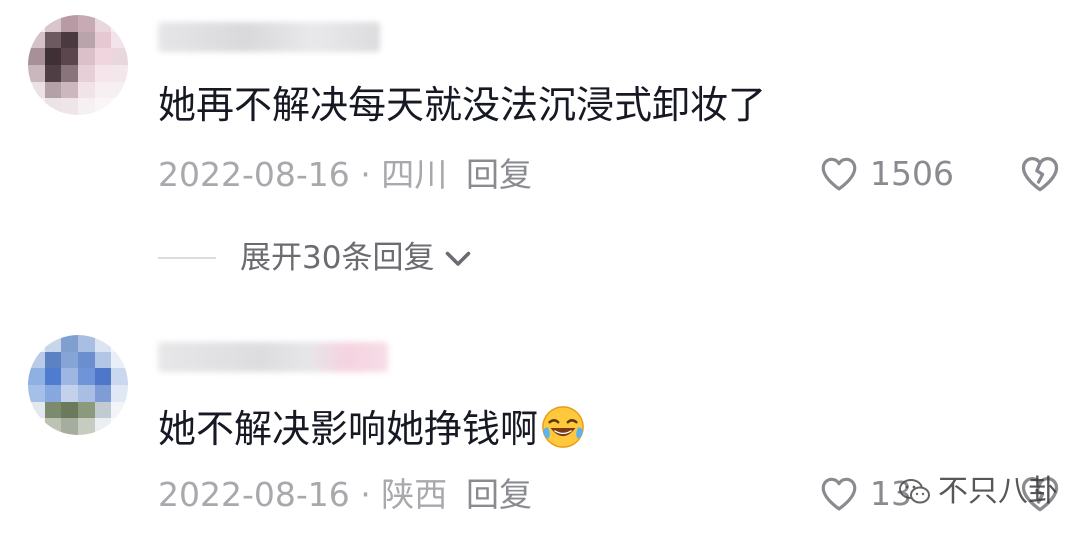 Image resolution: width=1080 pixels, height=534 pixels. Describe the element at coordinates (563, 427) in the screenshot. I see `laughing-tears-emoji-icon` at that location.